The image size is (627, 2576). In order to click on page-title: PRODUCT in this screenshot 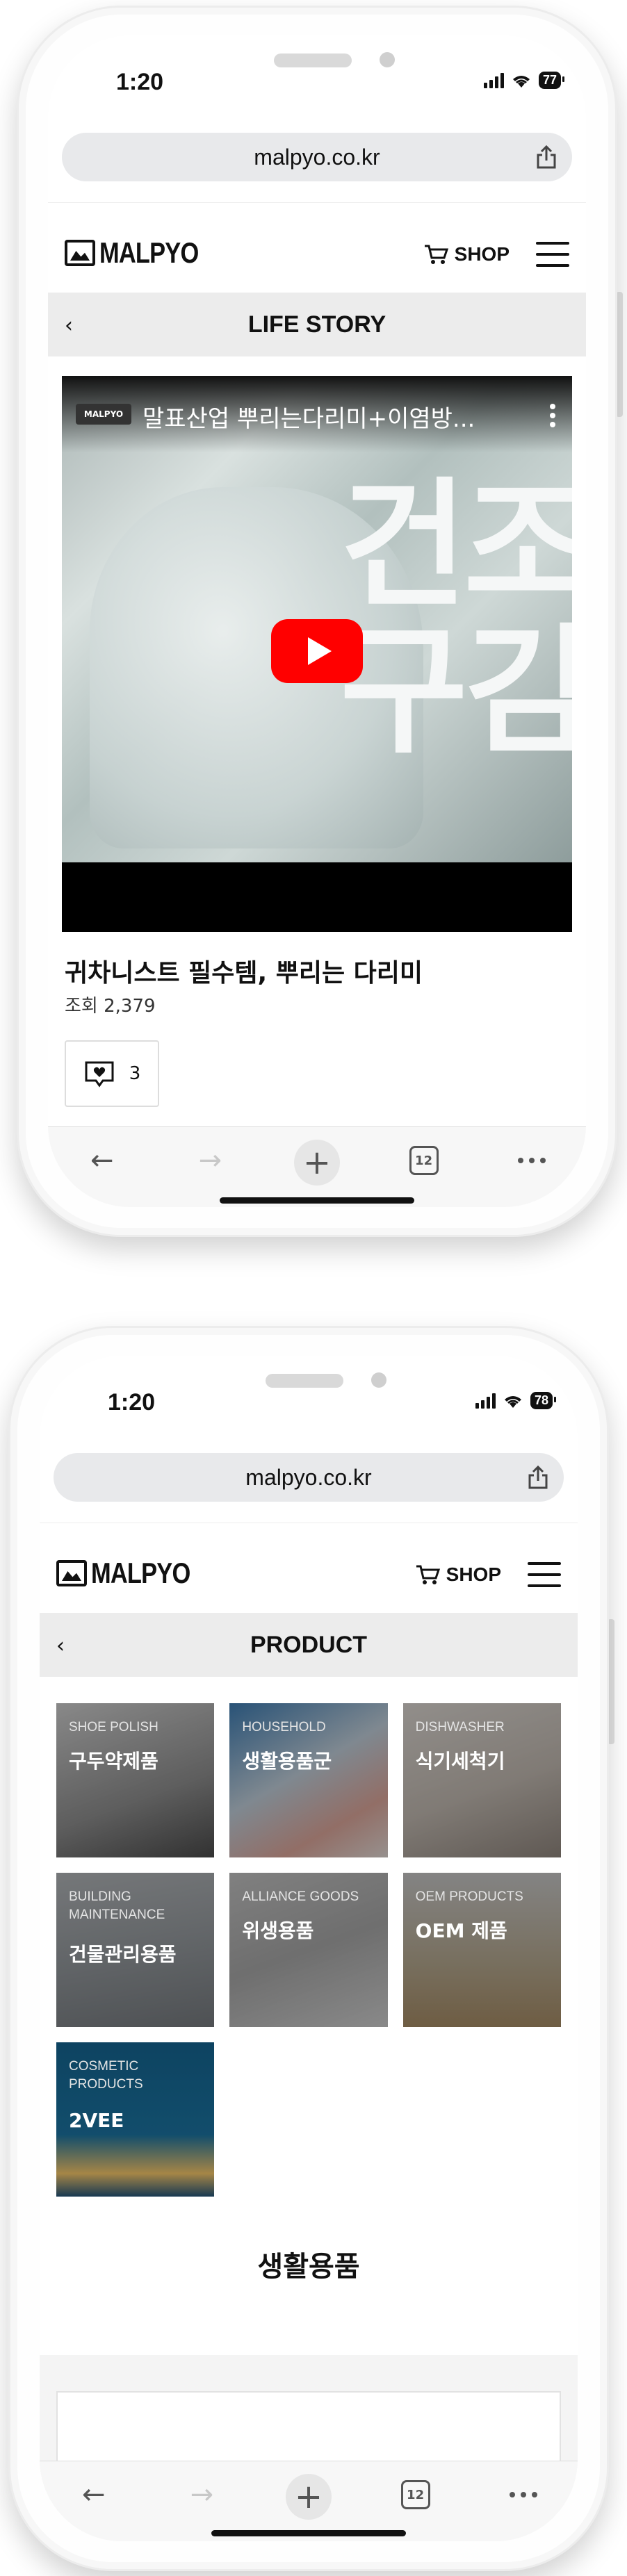, I will do `click(309, 1645)`.